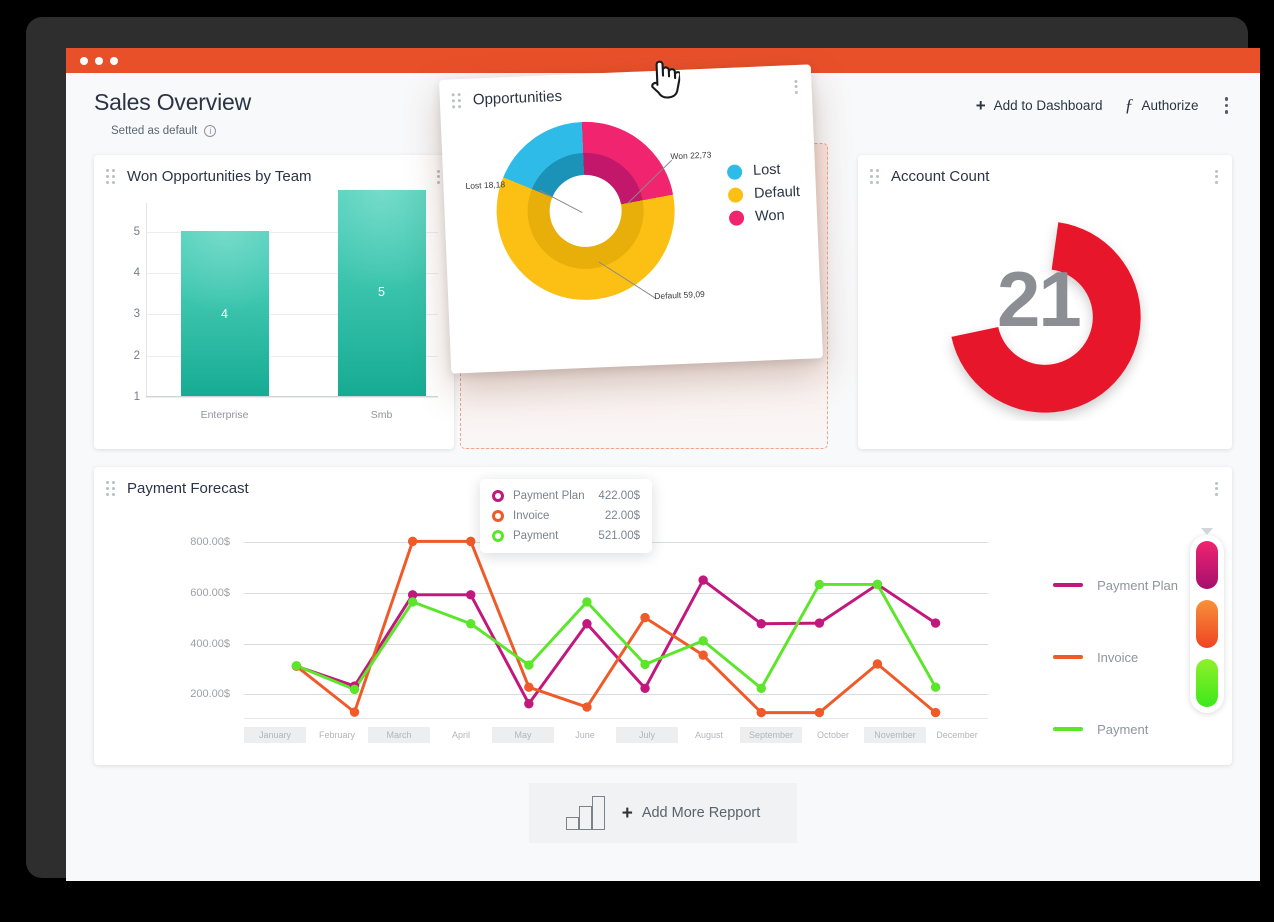  Describe the element at coordinates (485, 185) in the screenshot. I see `donut-label-lost: Lost 18,18` at that location.